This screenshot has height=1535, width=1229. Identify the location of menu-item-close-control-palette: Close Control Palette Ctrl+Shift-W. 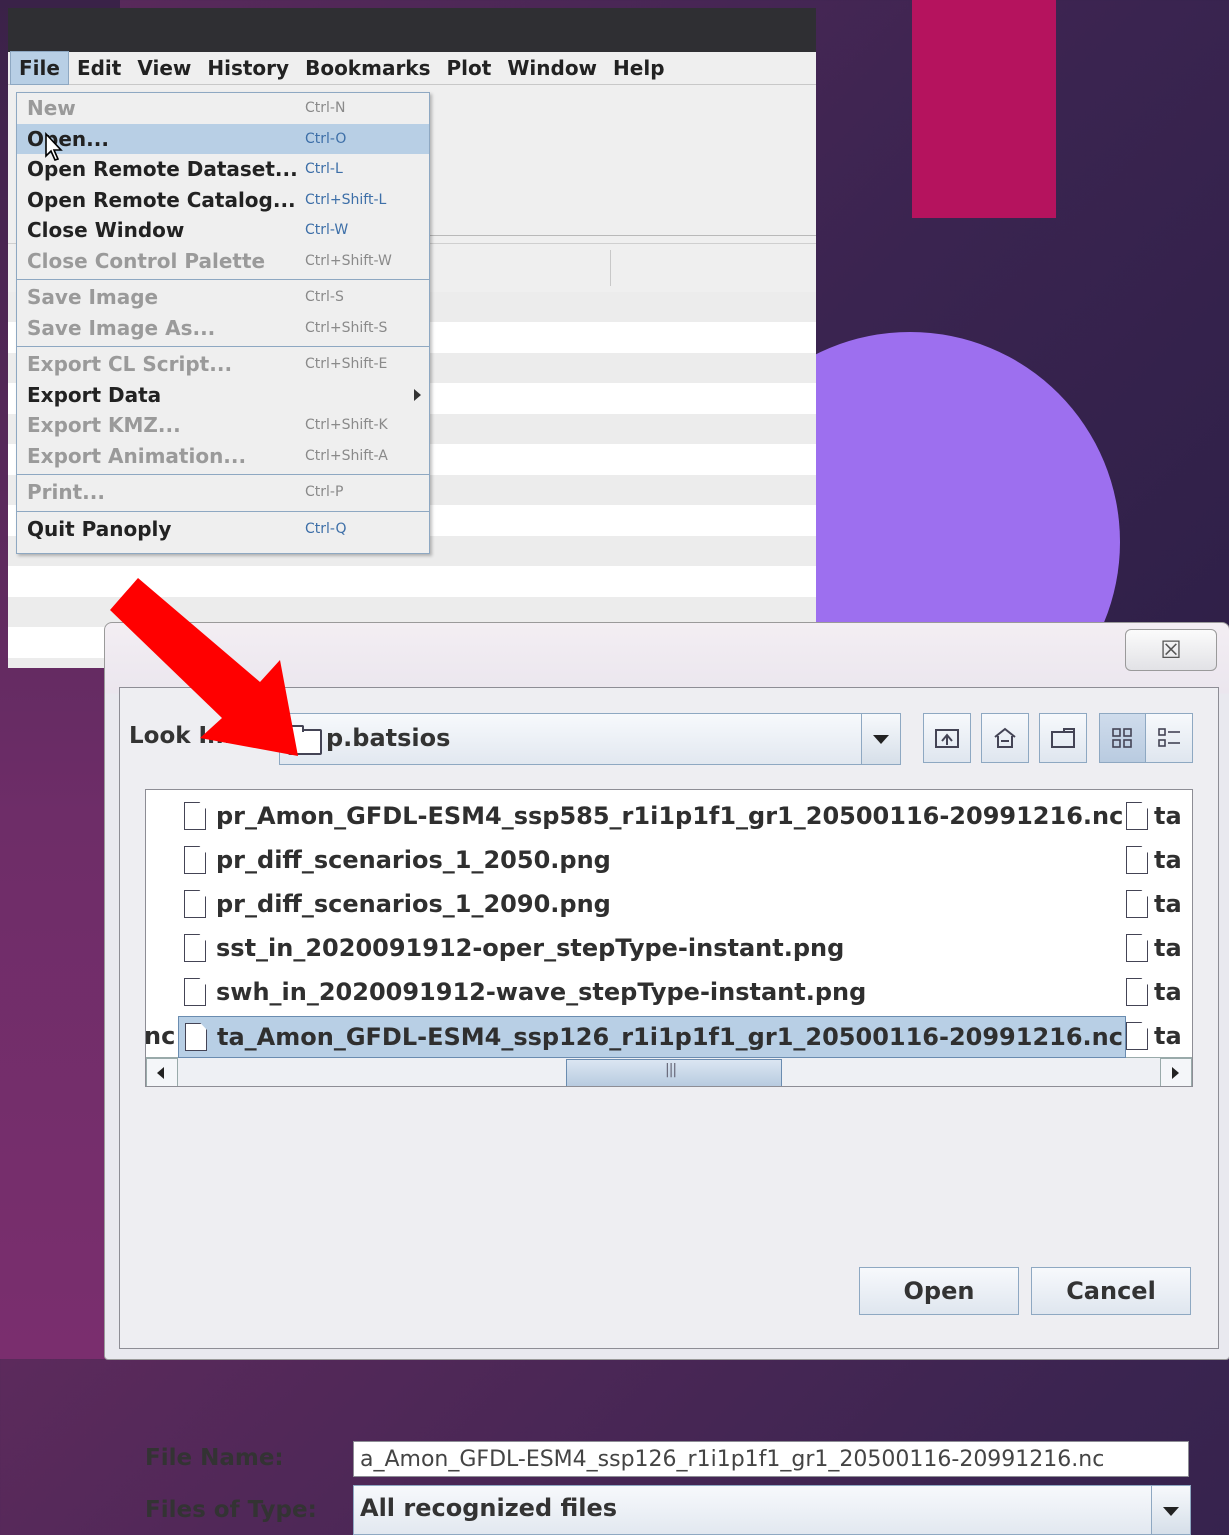
(223, 261).